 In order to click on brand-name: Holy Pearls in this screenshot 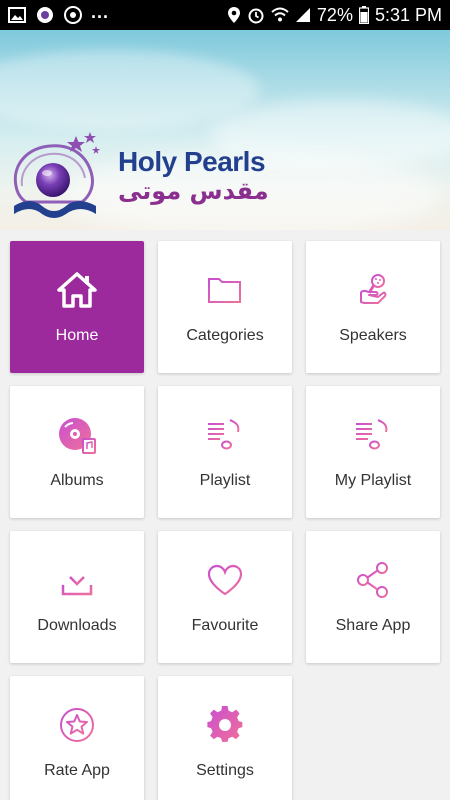, I will do `click(192, 161)`.